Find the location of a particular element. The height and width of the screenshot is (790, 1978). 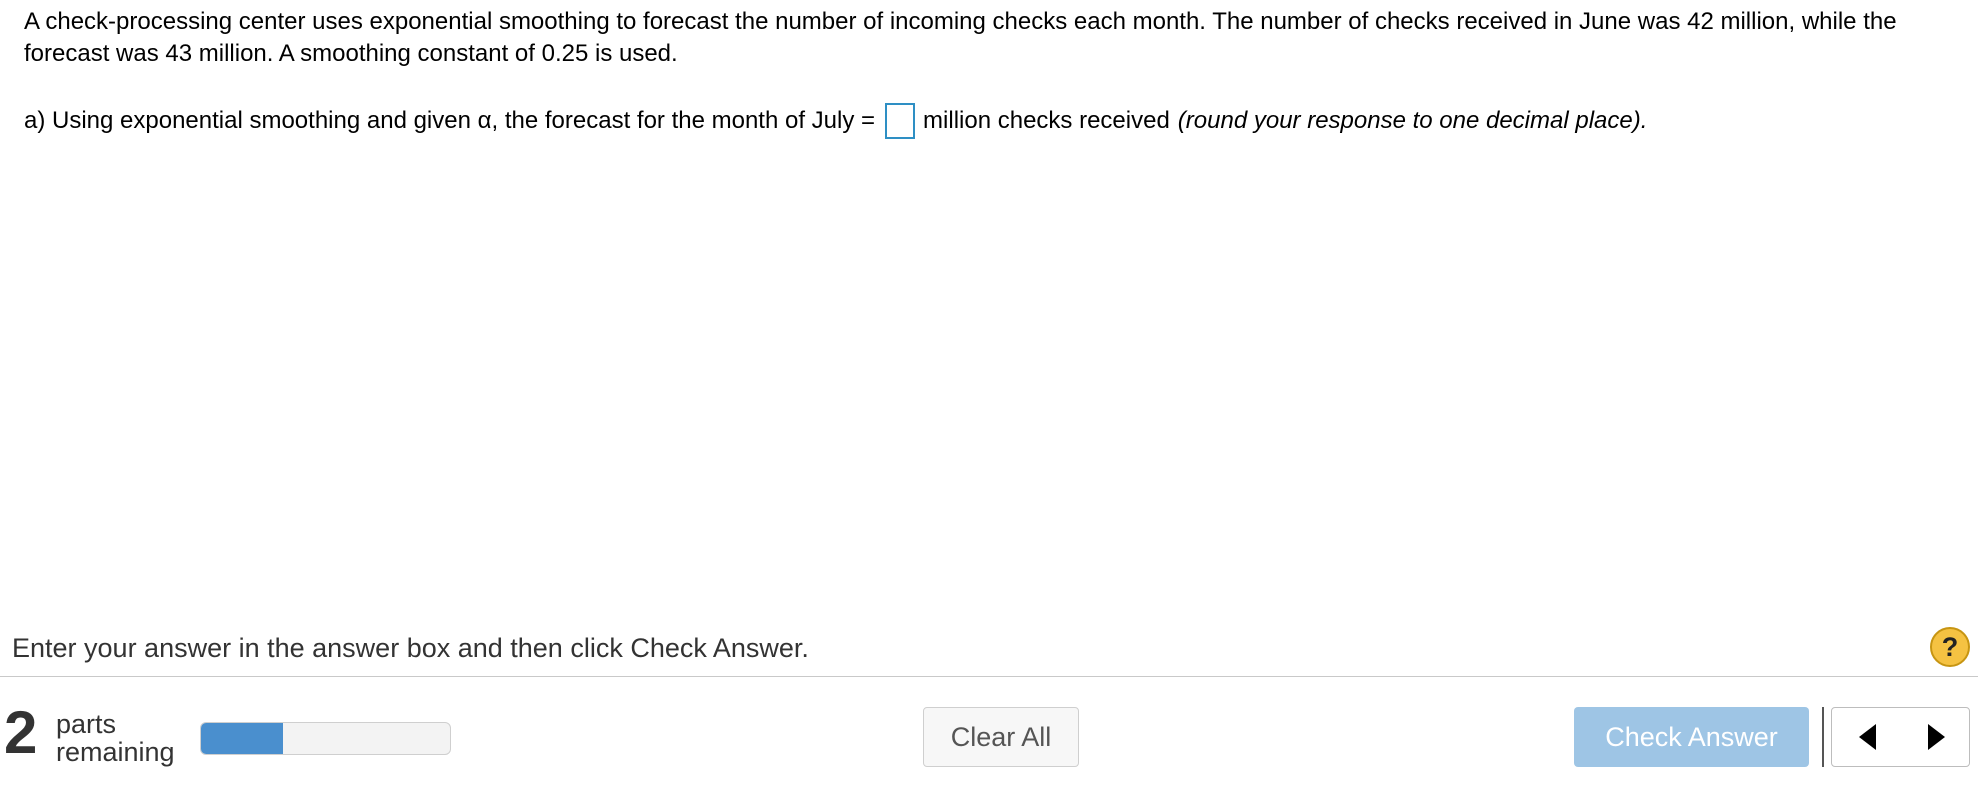

progress-bar is located at coordinates (325, 738).